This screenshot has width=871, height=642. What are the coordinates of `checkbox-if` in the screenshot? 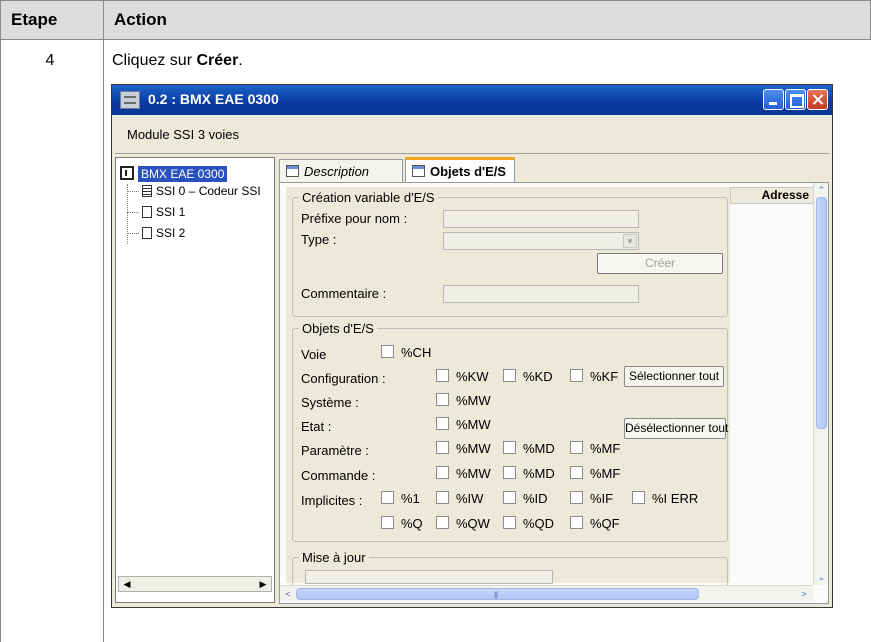 It's located at (576, 497).